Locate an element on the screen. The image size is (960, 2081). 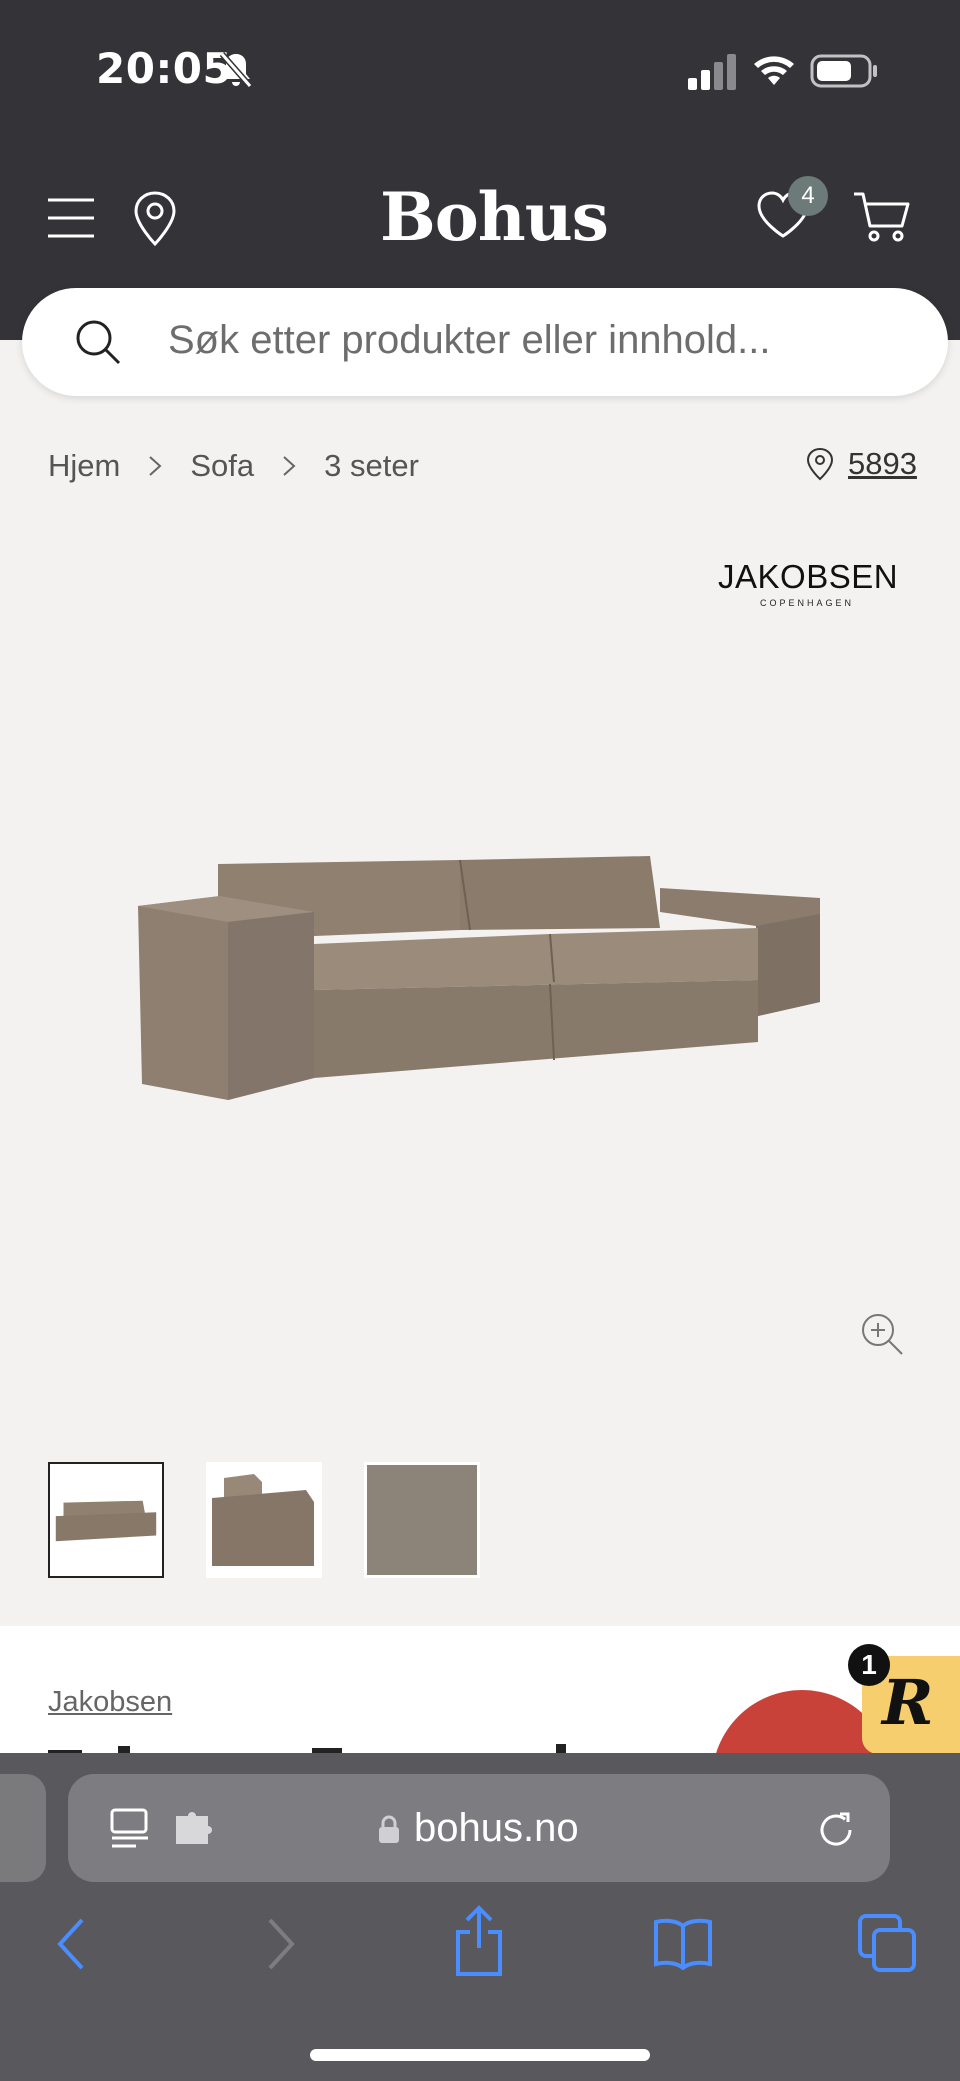
store-number: 5893 is located at coordinates (882, 464).